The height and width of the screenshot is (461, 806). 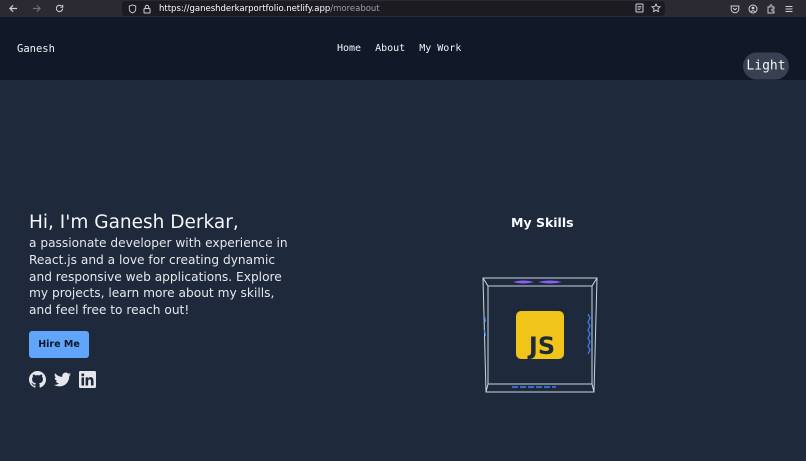 I want to click on reload-icon, so click(x=59, y=8).